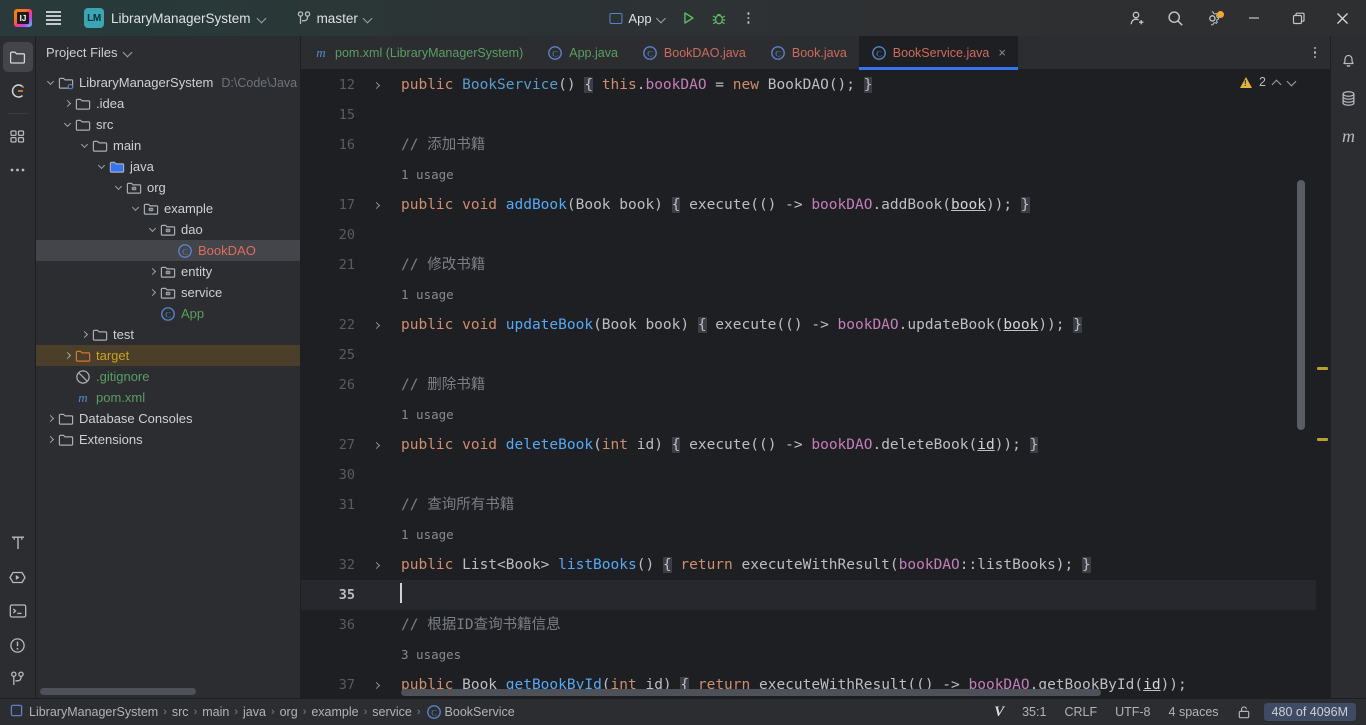 This screenshot has width=1366, height=725. What do you see at coordinates (168, 229) in the screenshot?
I see `tree-node-dao: dao` at bounding box center [168, 229].